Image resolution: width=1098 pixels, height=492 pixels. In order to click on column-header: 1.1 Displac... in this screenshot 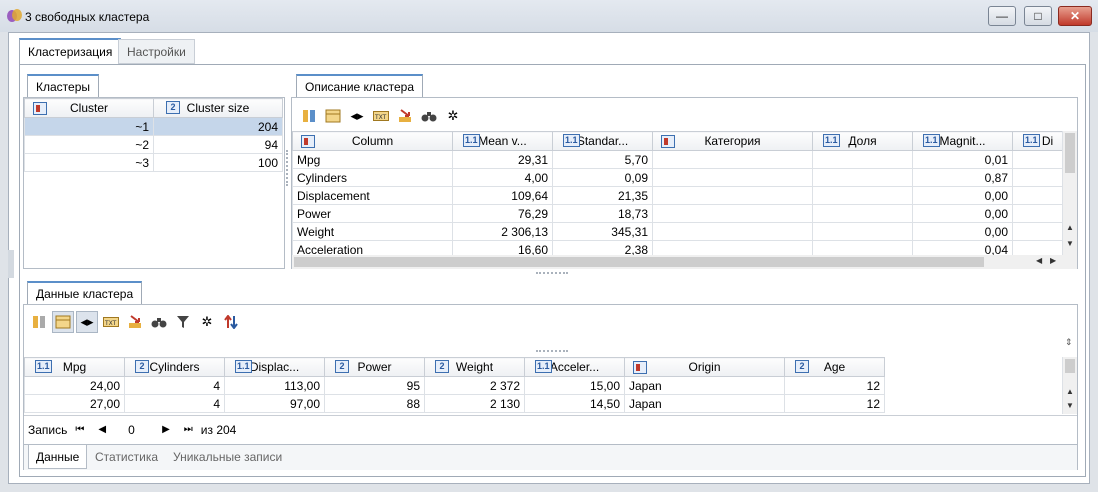, I will do `click(274, 367)`.